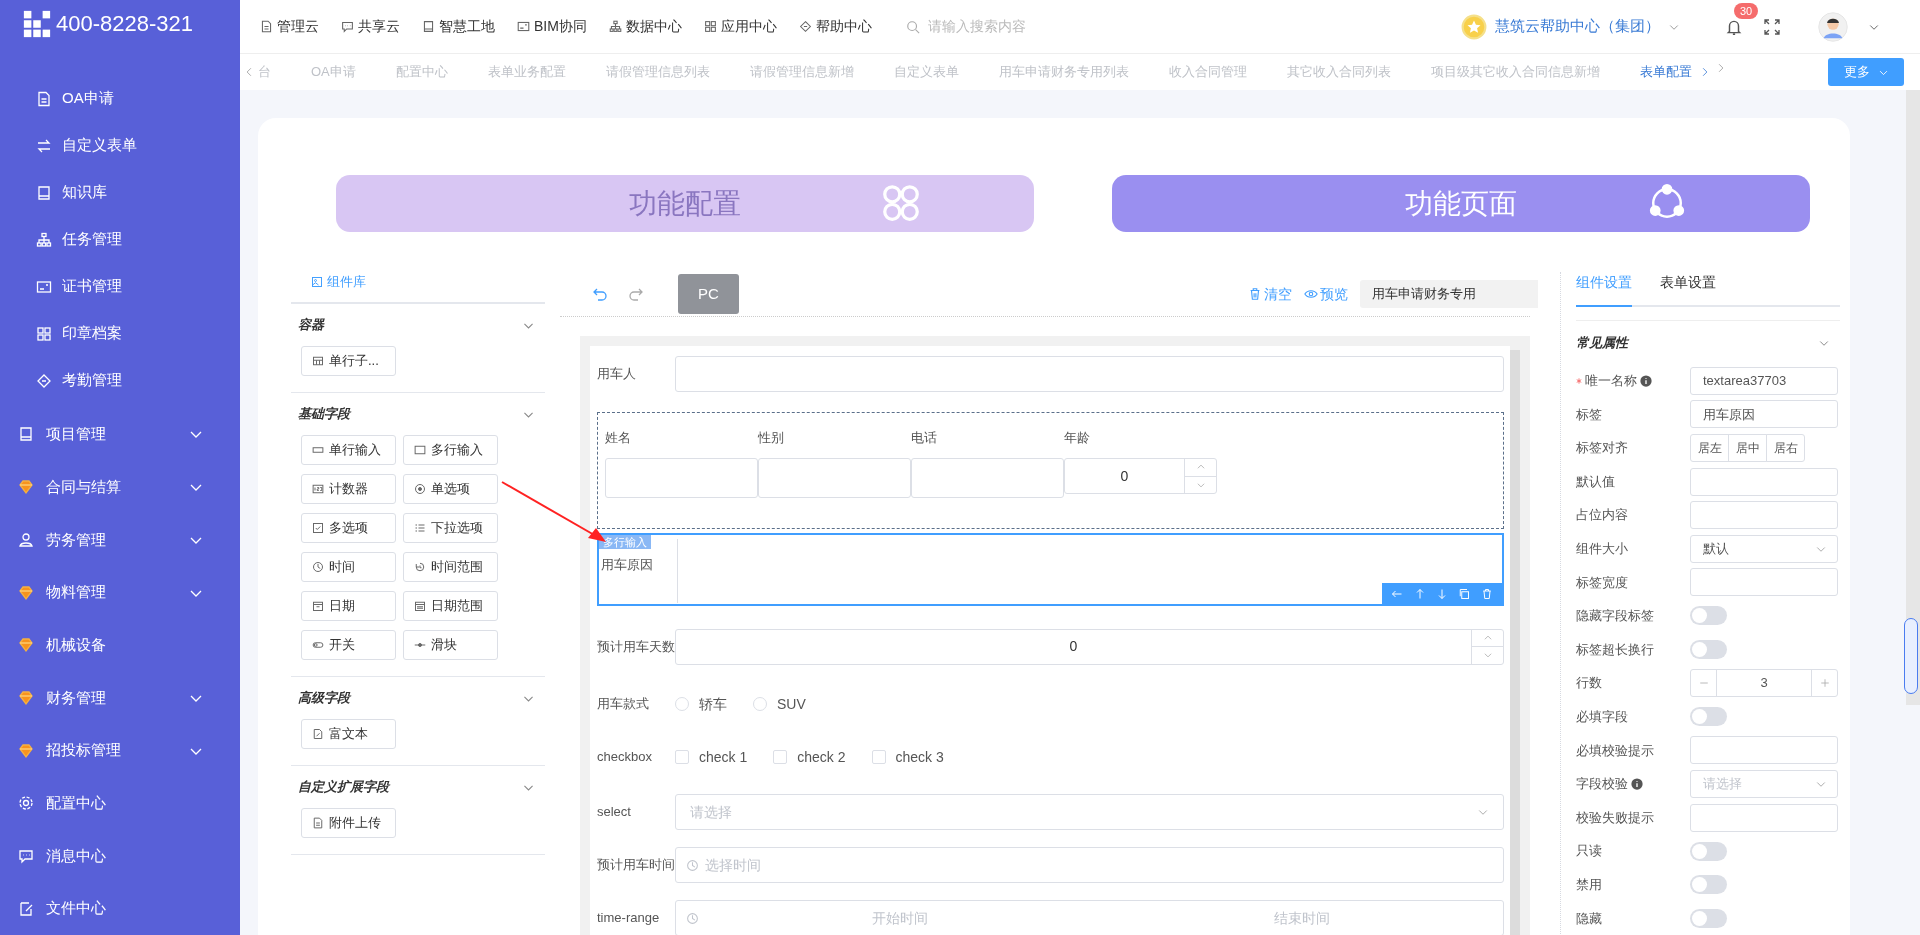  Describe the element at coordinates (809, 757) in the screenshot. I see `checkbox-option: check 2` at that location.